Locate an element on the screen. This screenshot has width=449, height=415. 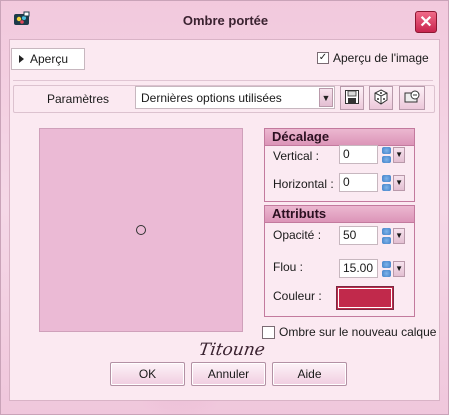
crosshair-circle-icon is located at coordinates (141, 230).